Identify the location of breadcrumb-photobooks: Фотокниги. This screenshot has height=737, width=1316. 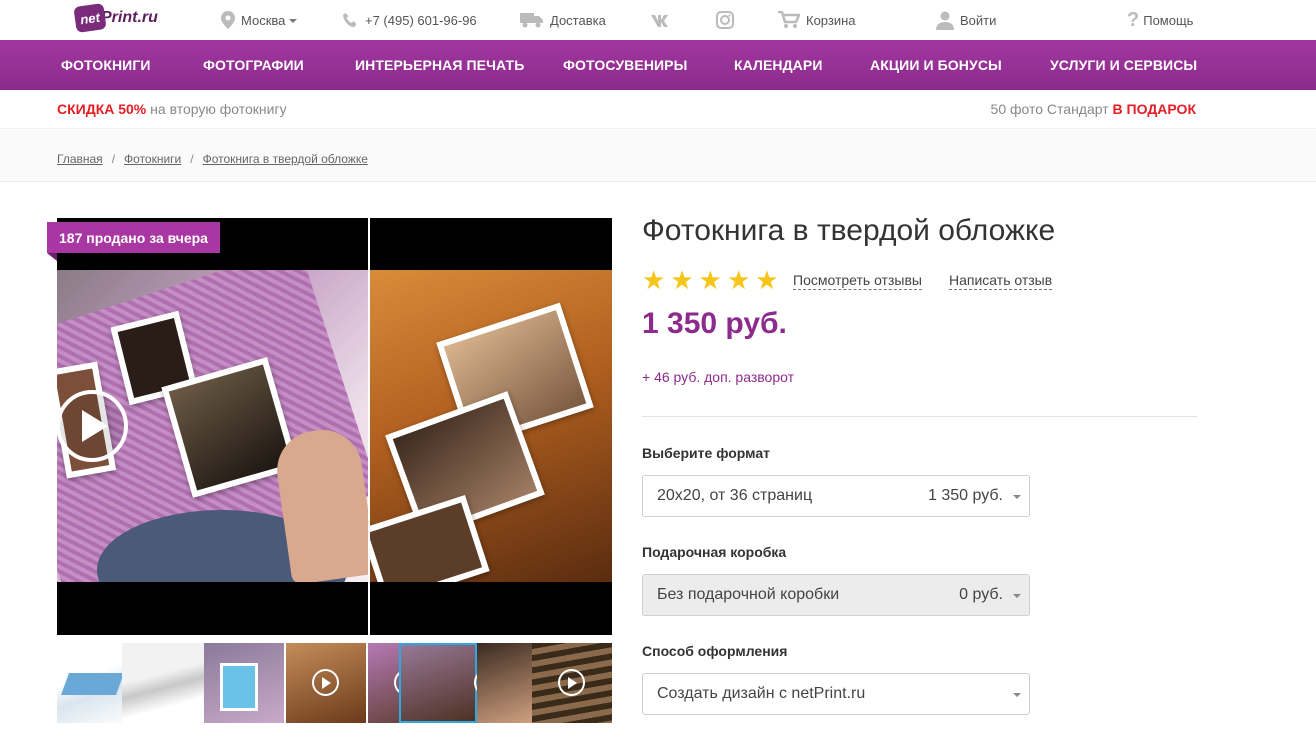
(152, 159).